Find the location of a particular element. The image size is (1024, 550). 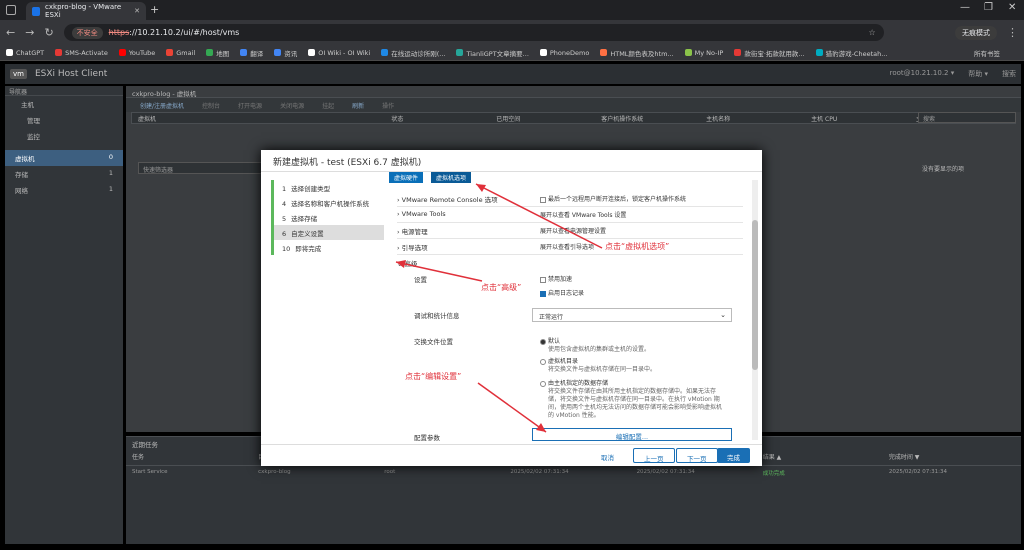

arrowhead-advanced is located at coordinates (401, 264).